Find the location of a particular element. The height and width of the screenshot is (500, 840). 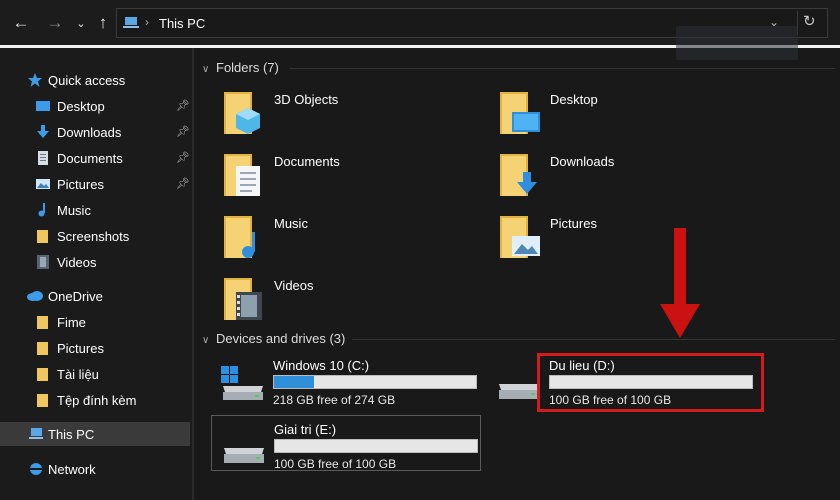

drive-e: Giai tri (E:) 100 GB free of 100 GB is located at coordinates (346, 443).